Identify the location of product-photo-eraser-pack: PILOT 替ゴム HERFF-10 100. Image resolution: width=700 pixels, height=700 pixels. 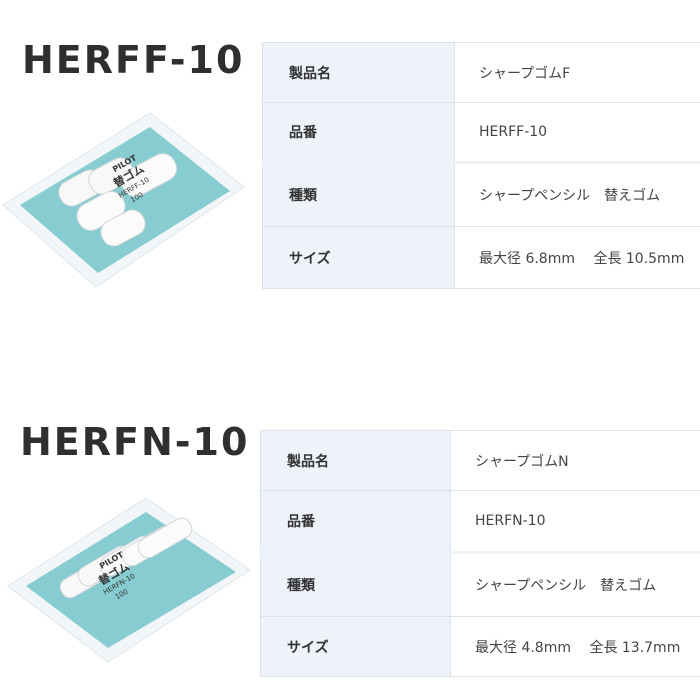
(123, 200).